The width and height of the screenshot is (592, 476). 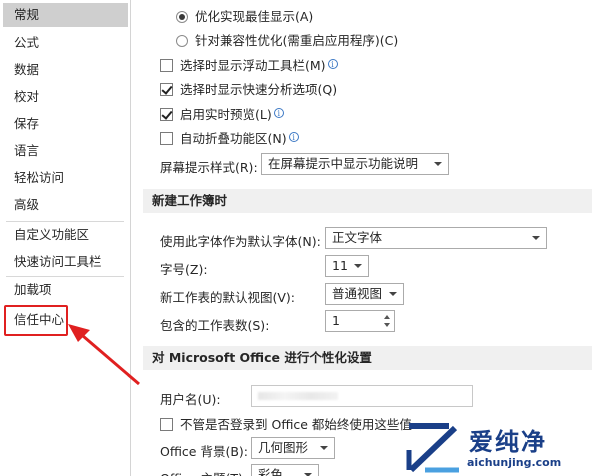 I want to click on live-preview-row: 启用实时预览(L) i, so click(x=222, y=113).